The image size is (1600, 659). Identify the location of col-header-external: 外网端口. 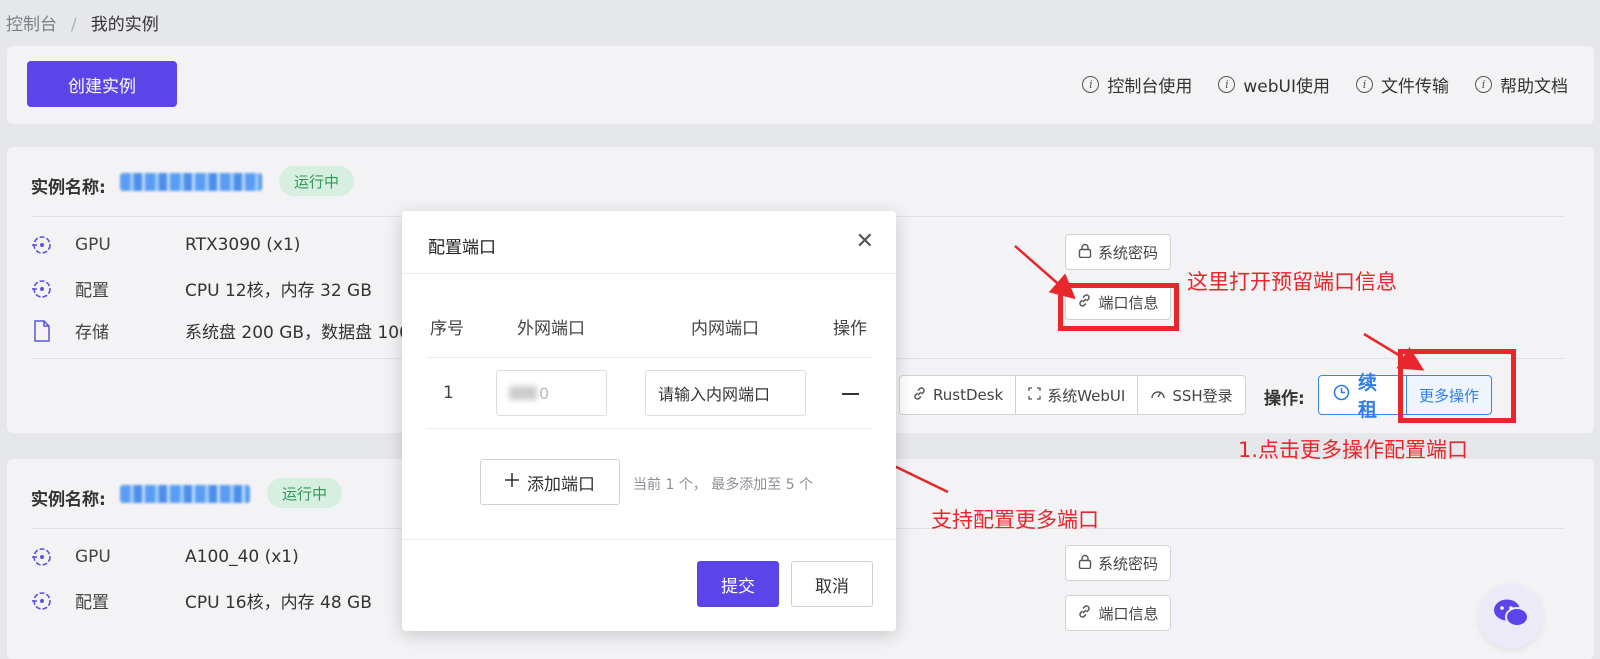
(551, 329).